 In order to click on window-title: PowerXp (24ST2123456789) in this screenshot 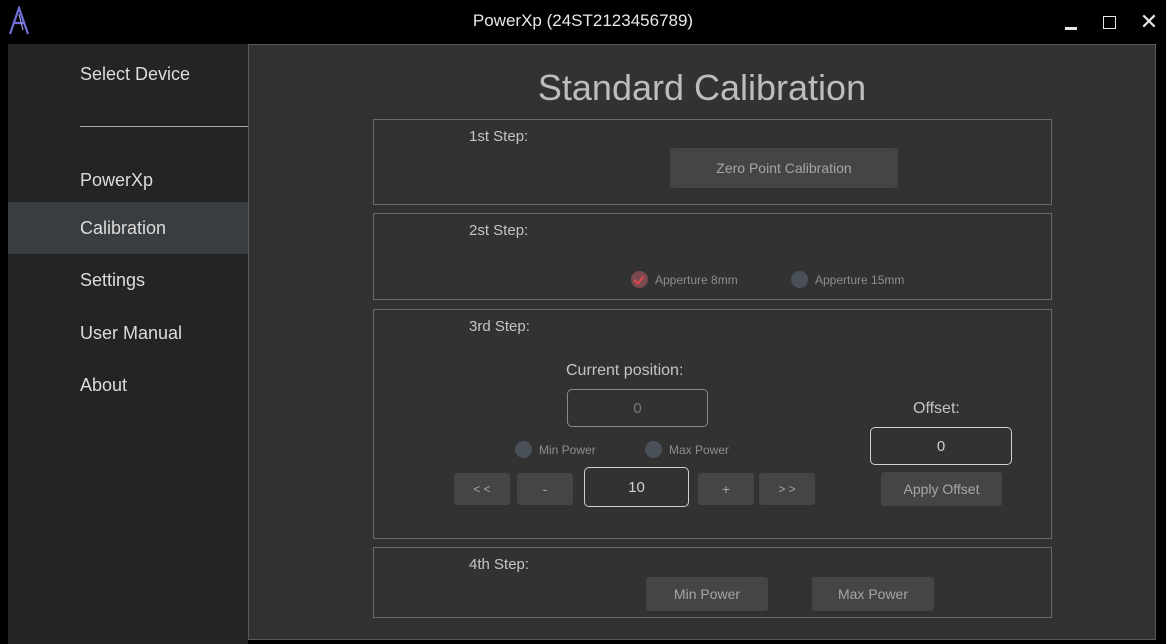, I will do `click(583, 20)`.